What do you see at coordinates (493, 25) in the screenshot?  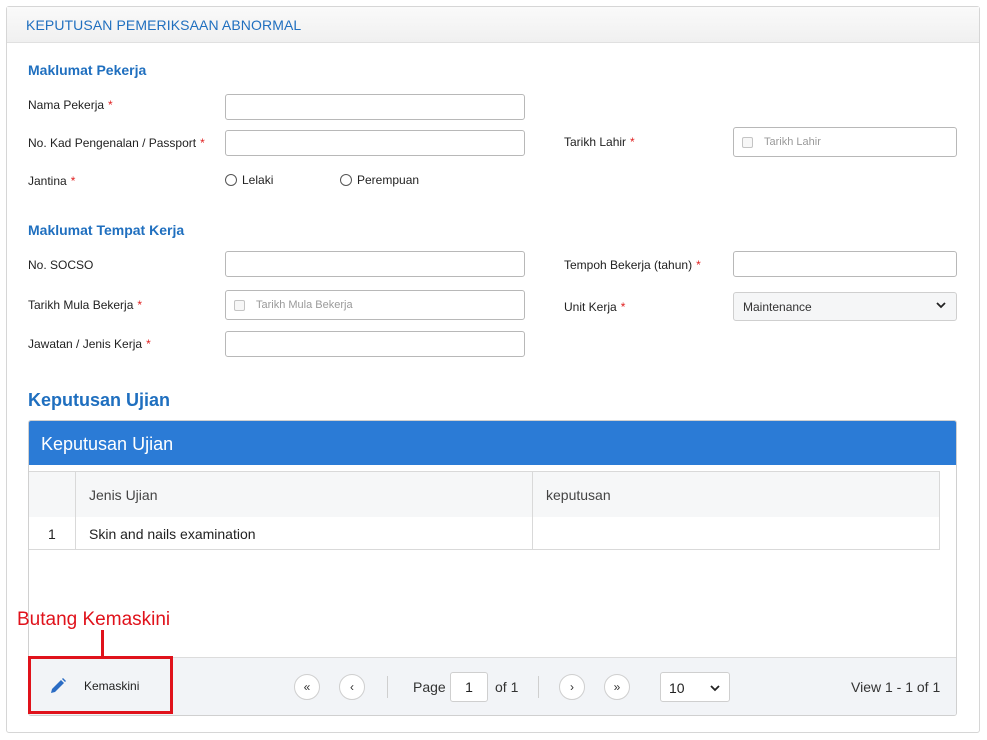 I see `panel-header: KEPUTUSAN PEMERIKSAAN ABNORMAL` at bounding box center [493, 25].